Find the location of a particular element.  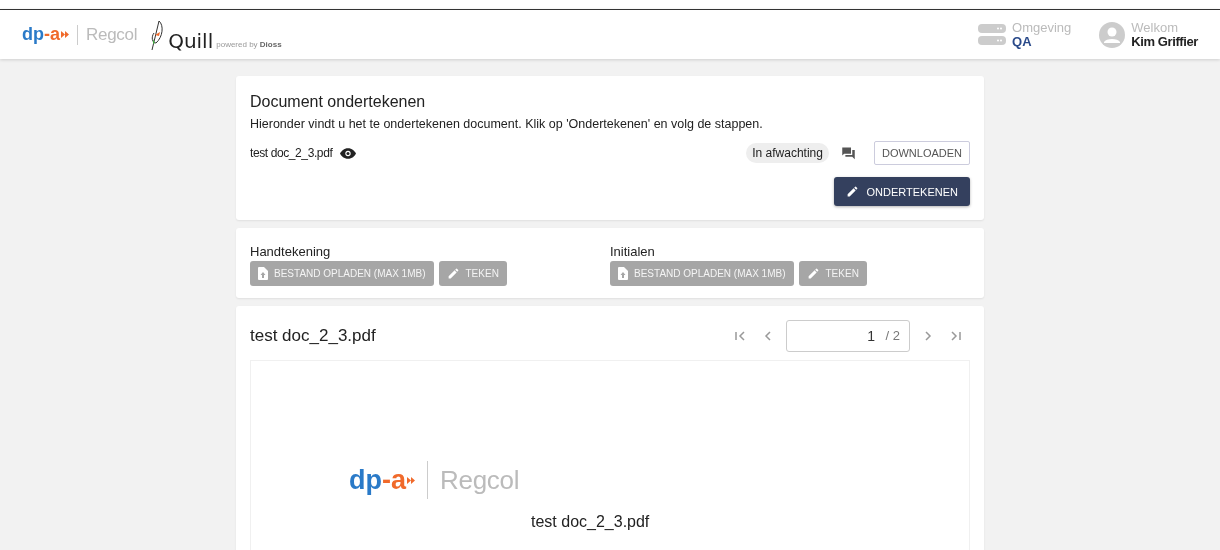

file-name: test doc_2_3.pdf is located at coordinates (291, 153).